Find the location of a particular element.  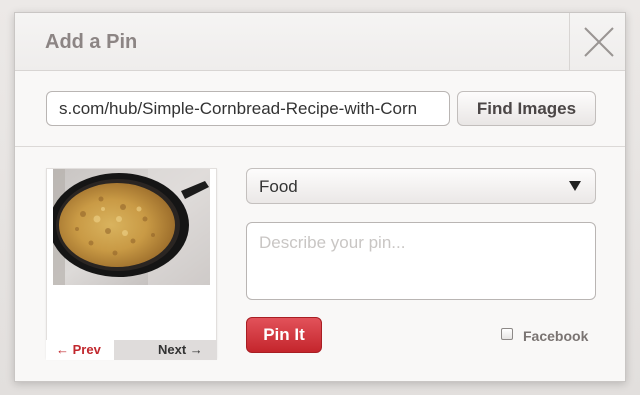

board-select: Food is located at coordinates (421, 186).